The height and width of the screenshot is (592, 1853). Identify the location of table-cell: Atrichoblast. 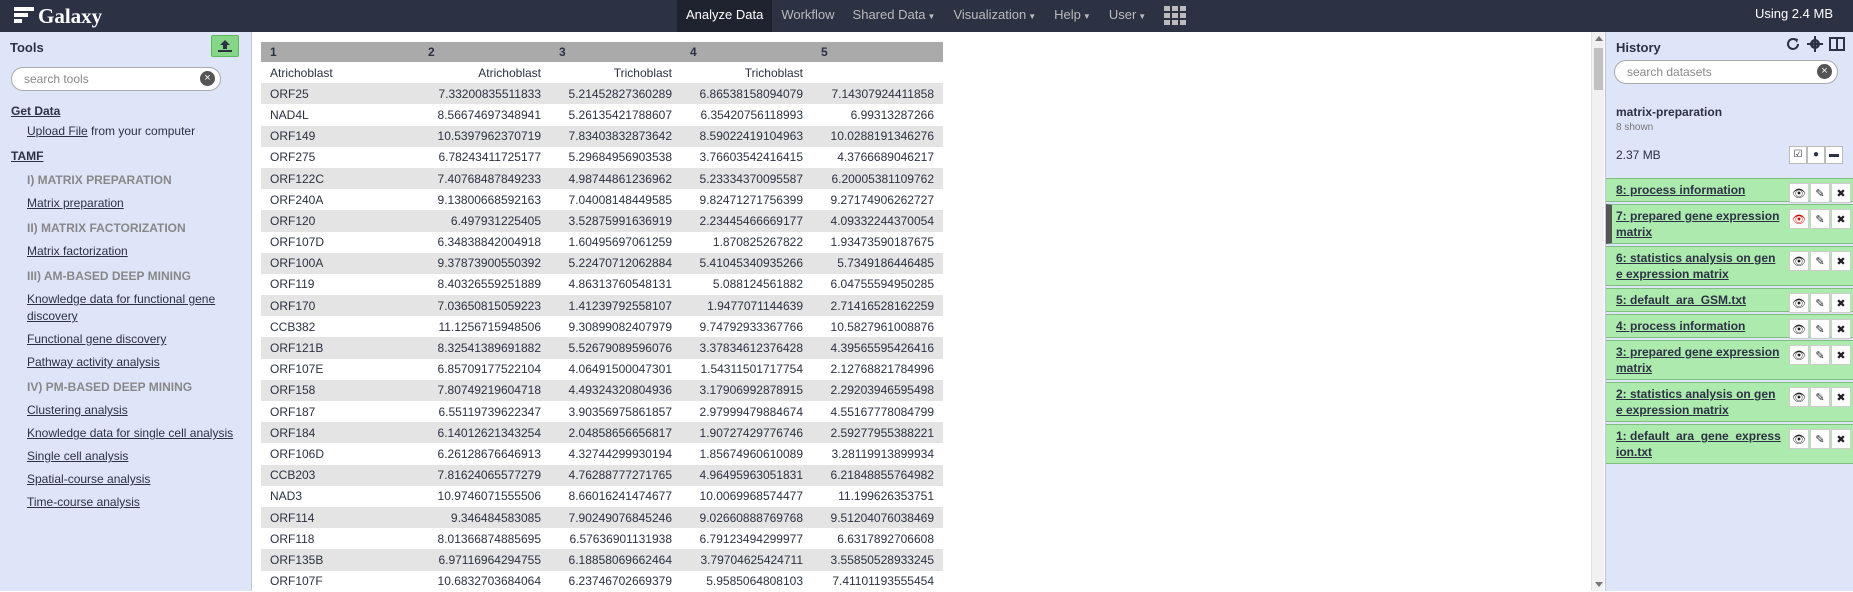
(509, 72).